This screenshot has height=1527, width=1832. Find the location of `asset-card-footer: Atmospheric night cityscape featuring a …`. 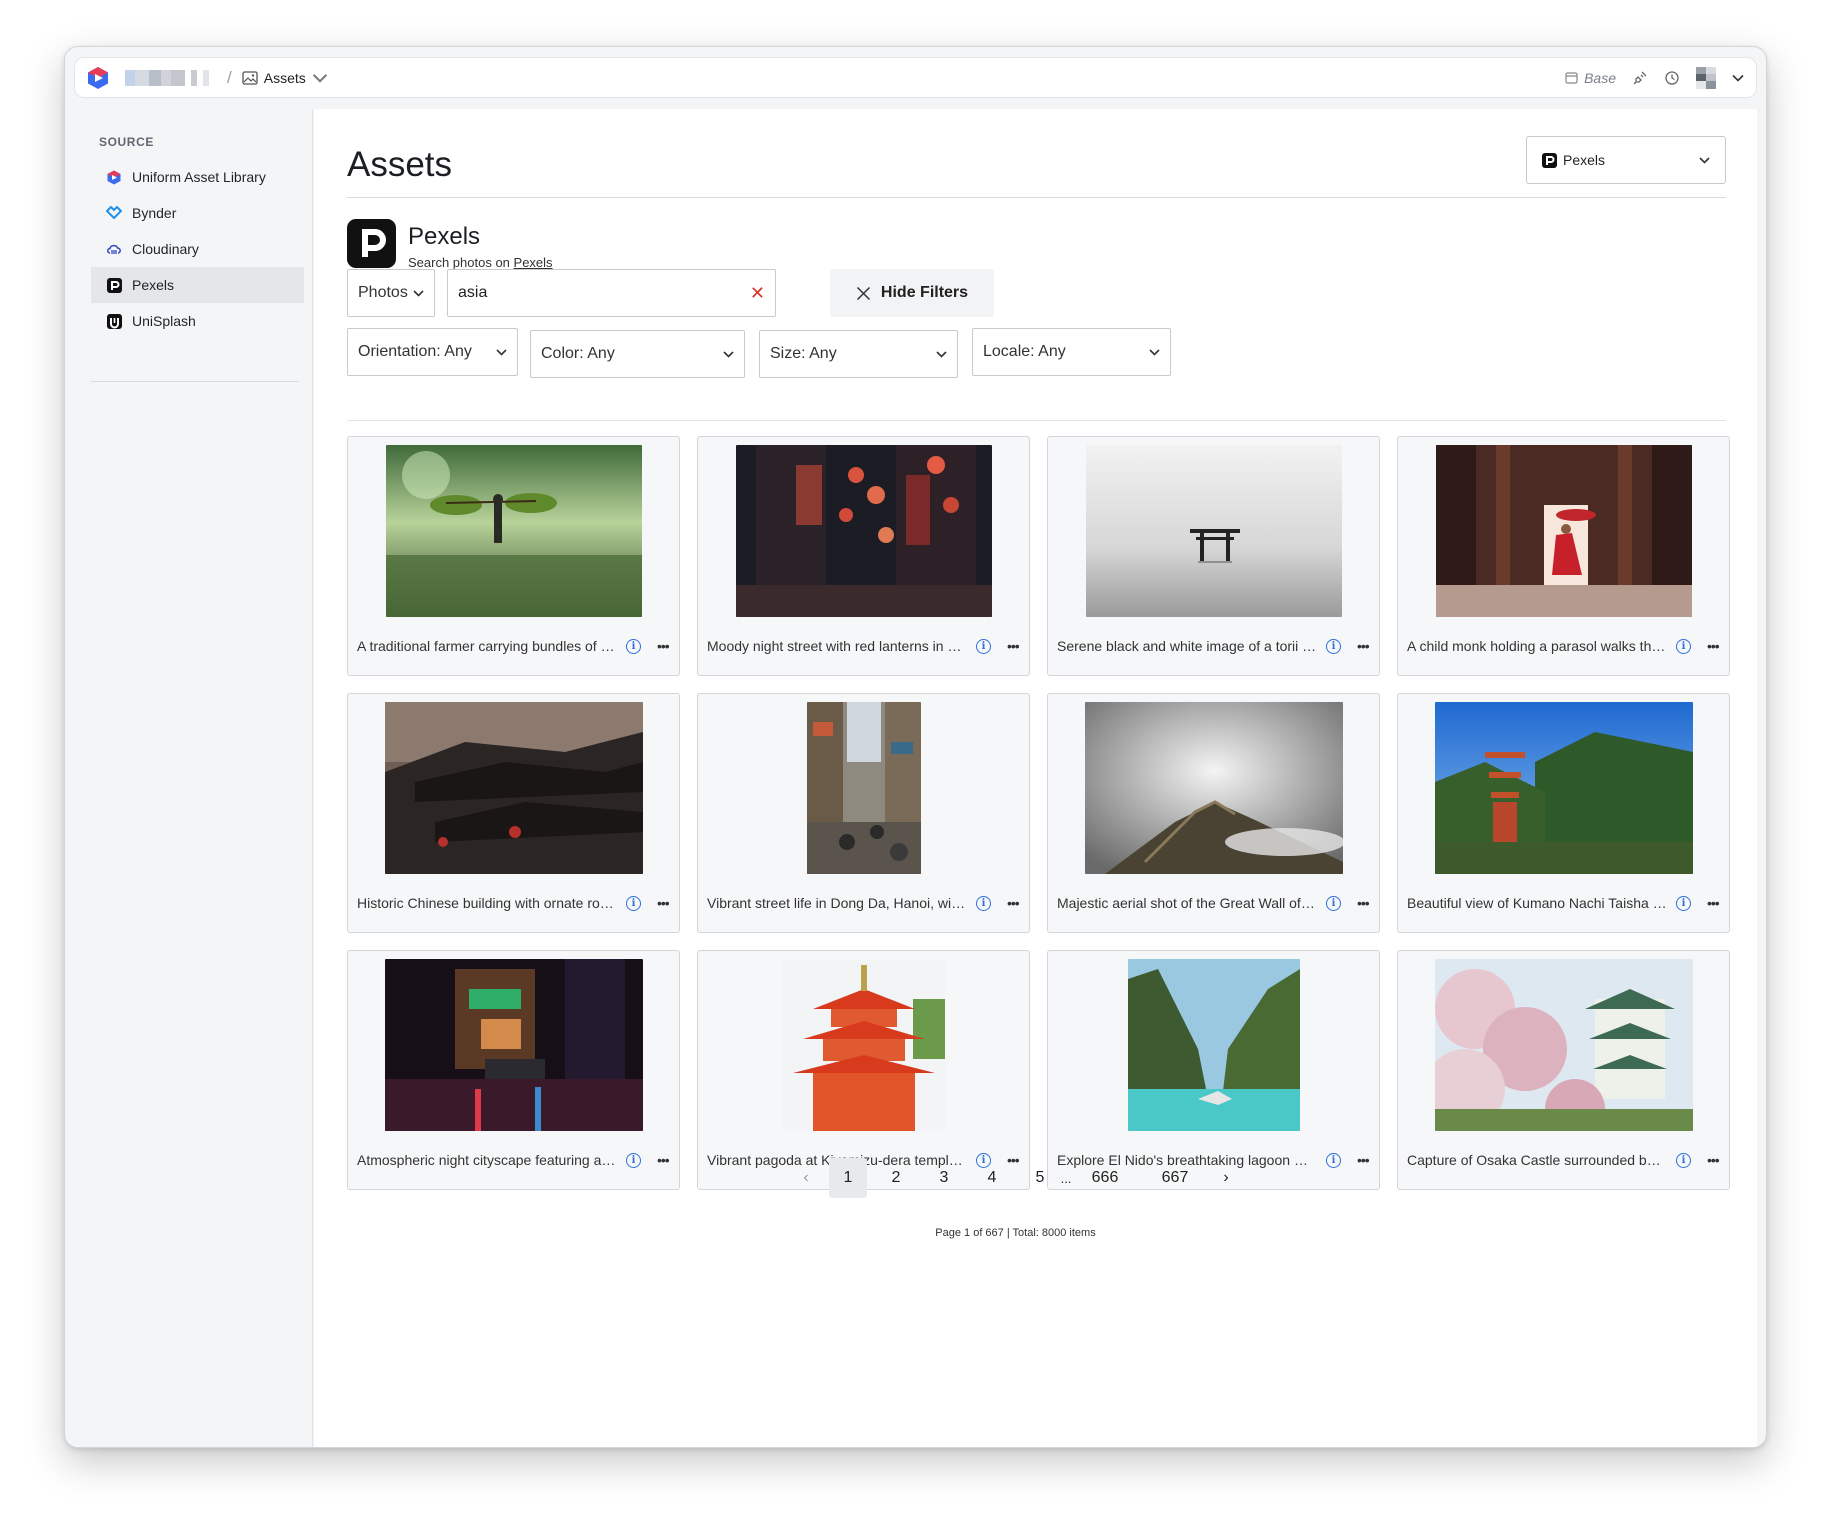

asset-card-footer: Atmospheric night cityscape featuring a … is located at coordinates (513, 1160).